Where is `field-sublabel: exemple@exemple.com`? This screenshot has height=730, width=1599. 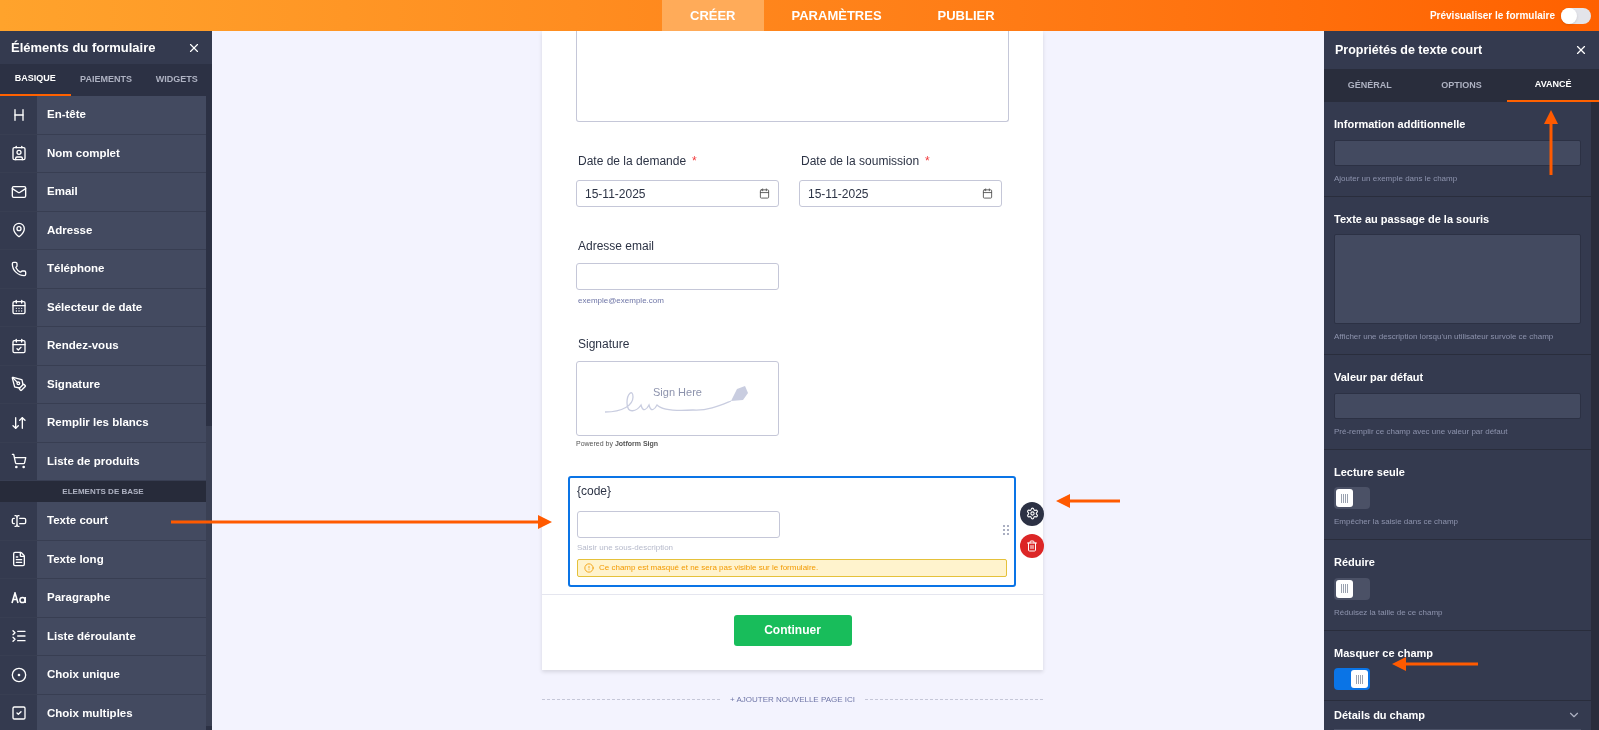 field-sublabel: exemple@exemple.com is located at coordinates (621, 301).